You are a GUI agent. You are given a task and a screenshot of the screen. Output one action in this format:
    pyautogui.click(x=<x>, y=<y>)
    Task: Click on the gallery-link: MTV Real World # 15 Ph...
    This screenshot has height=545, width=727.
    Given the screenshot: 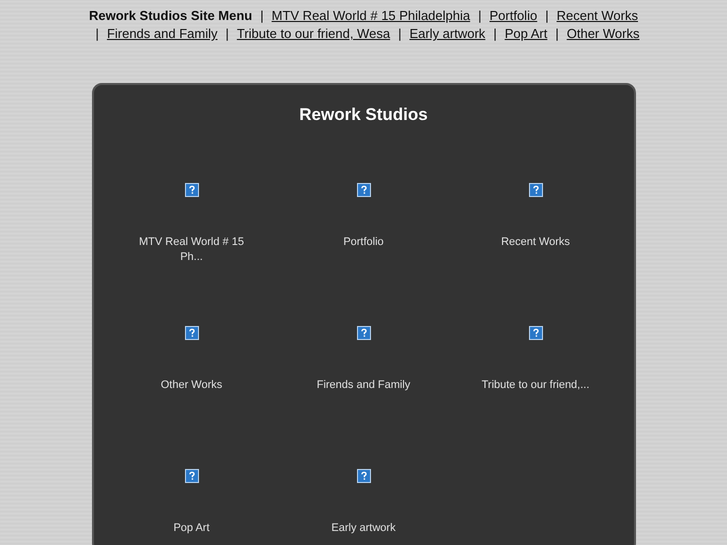 What is the action you would take?
    pyautogui.click(x=191, y=250)
    